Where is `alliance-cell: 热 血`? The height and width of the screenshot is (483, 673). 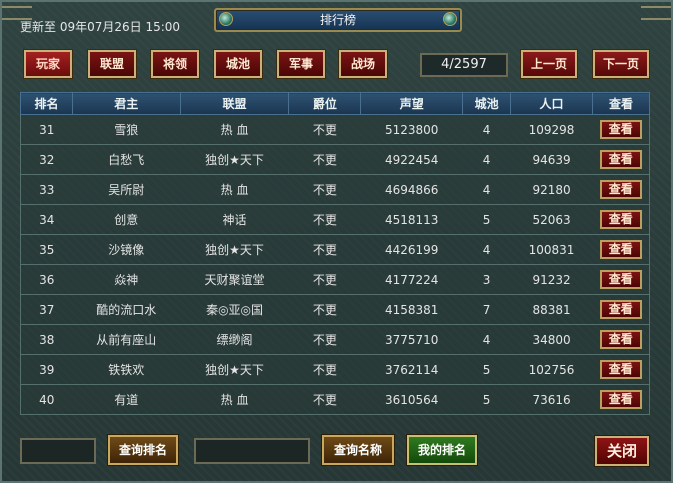
alliance-cell: 热 血 is located at coordinates (234, 399).